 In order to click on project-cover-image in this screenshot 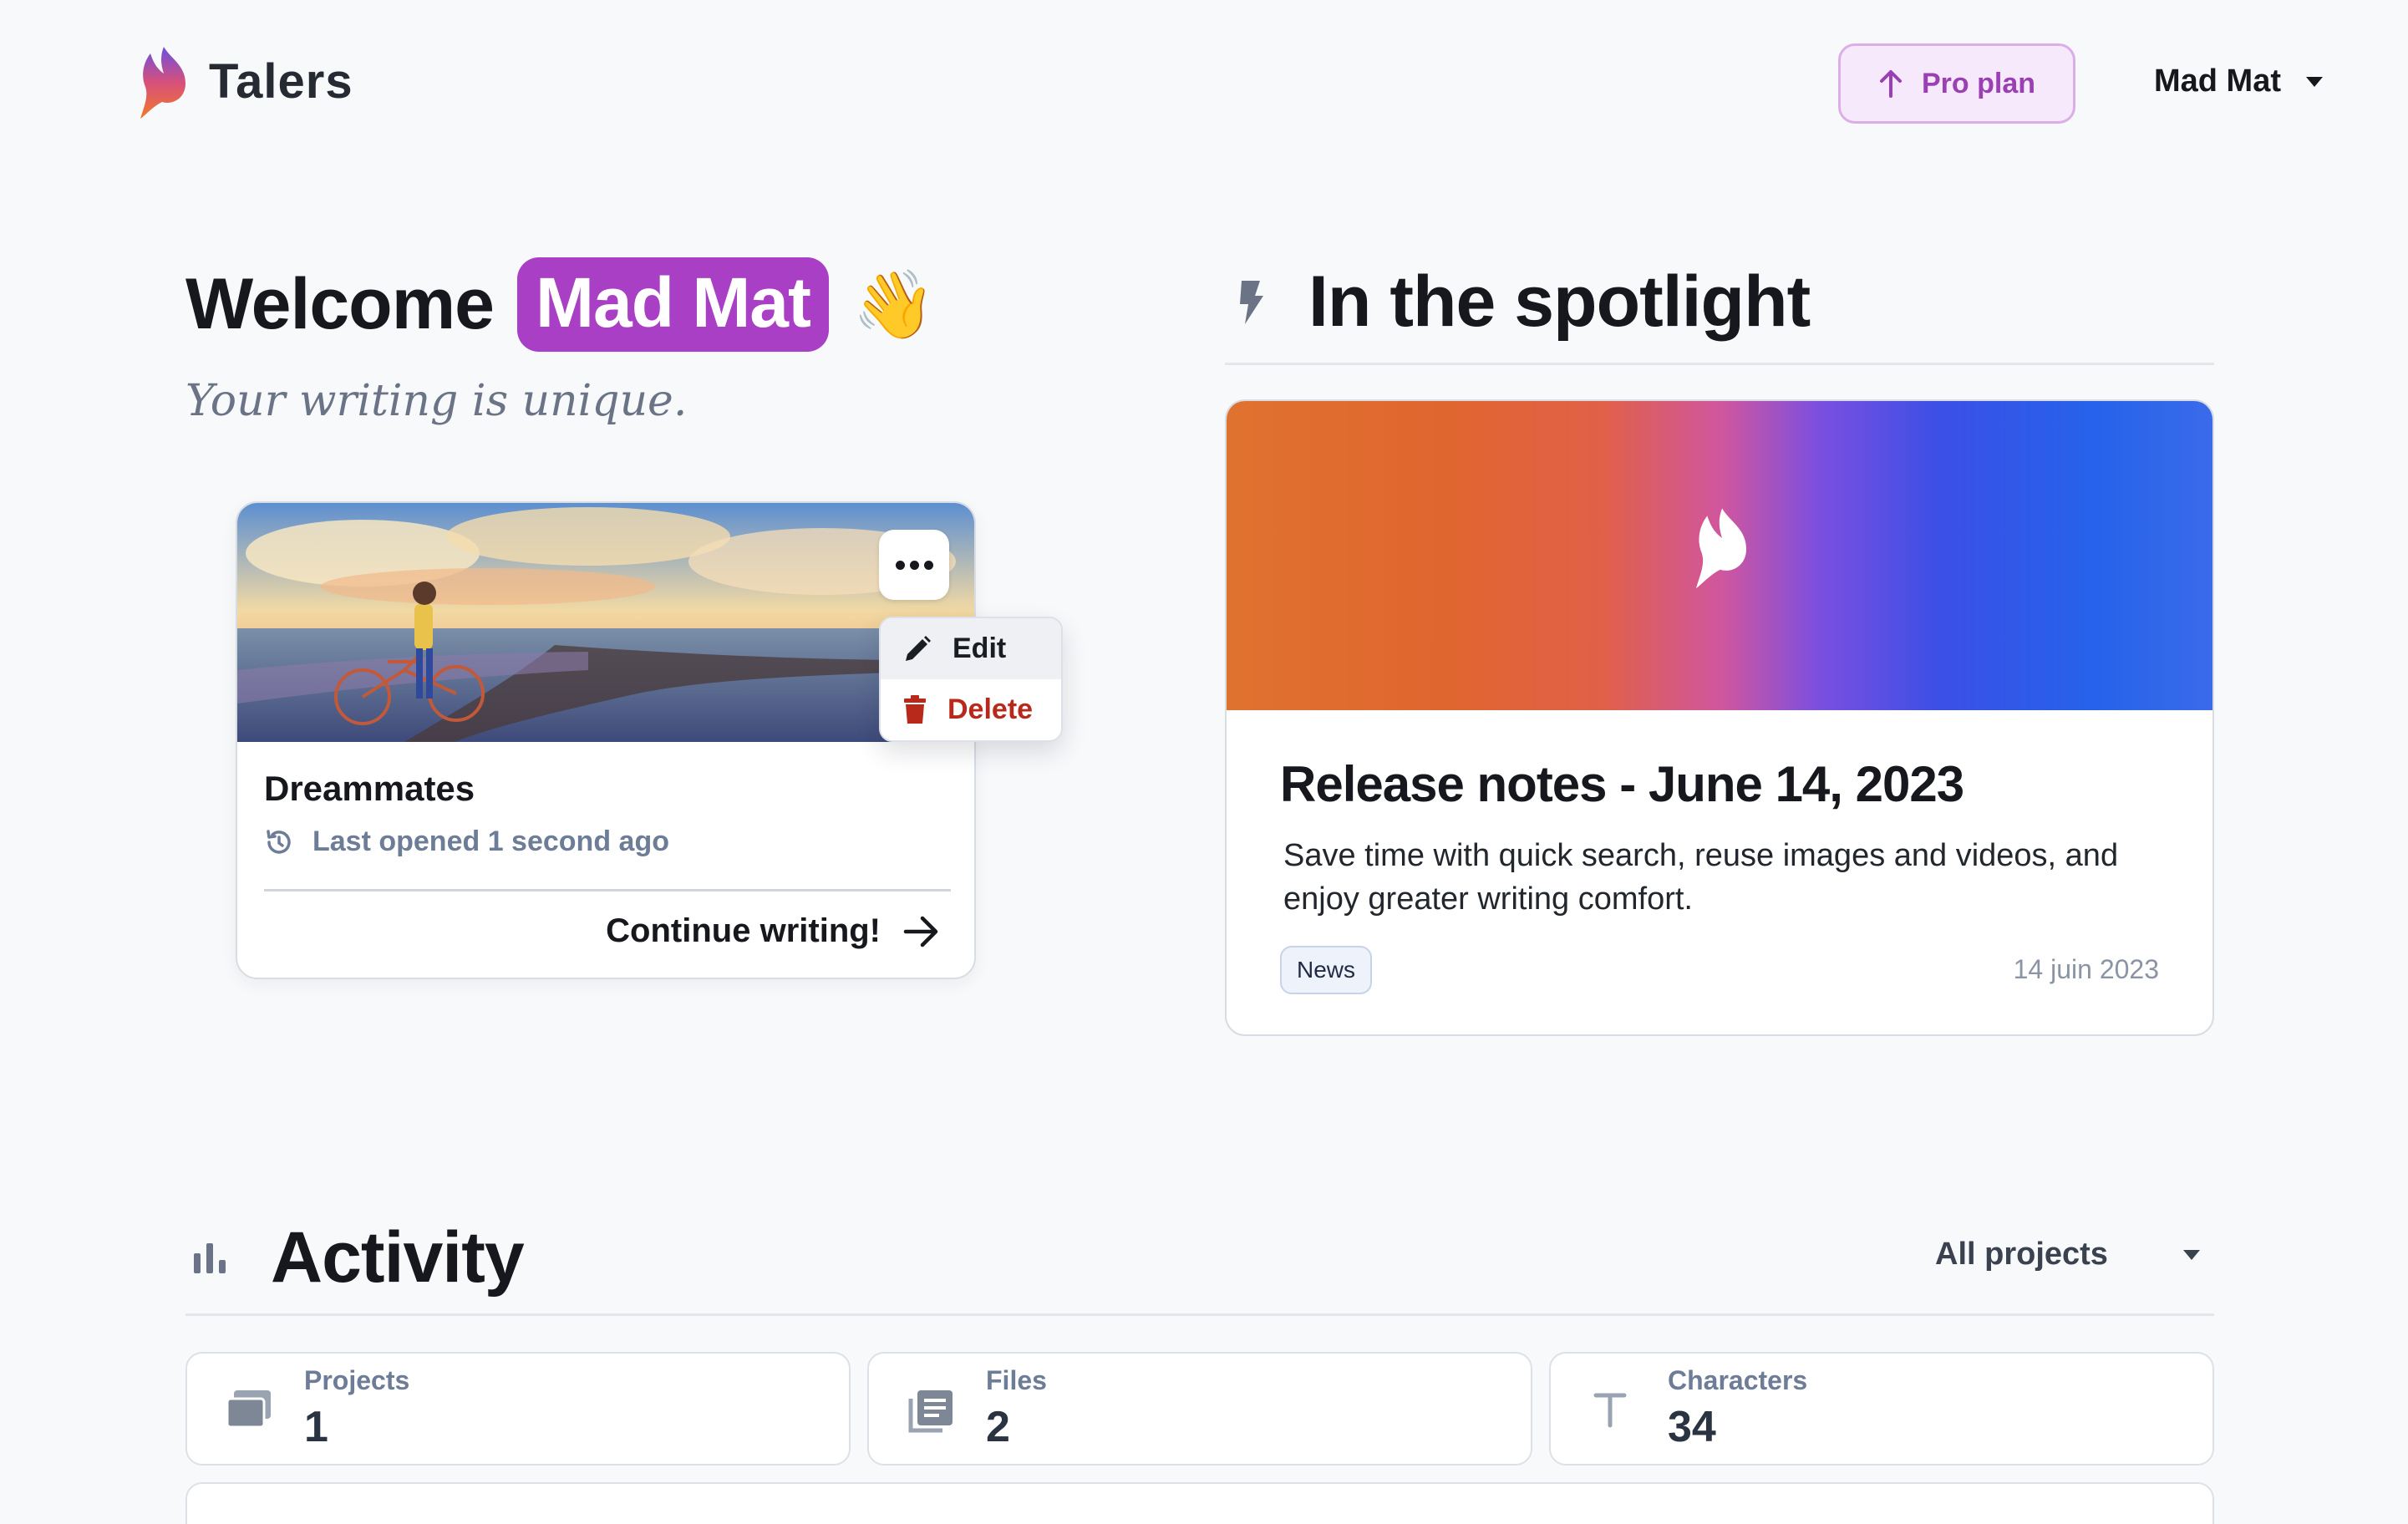, I will do `click(605, 623)`.